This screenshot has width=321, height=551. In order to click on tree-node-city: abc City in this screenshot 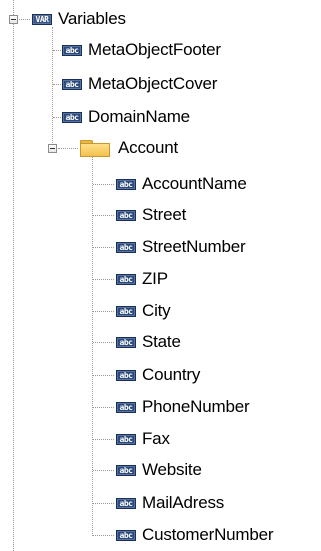, I will do `click(143, 311)`.